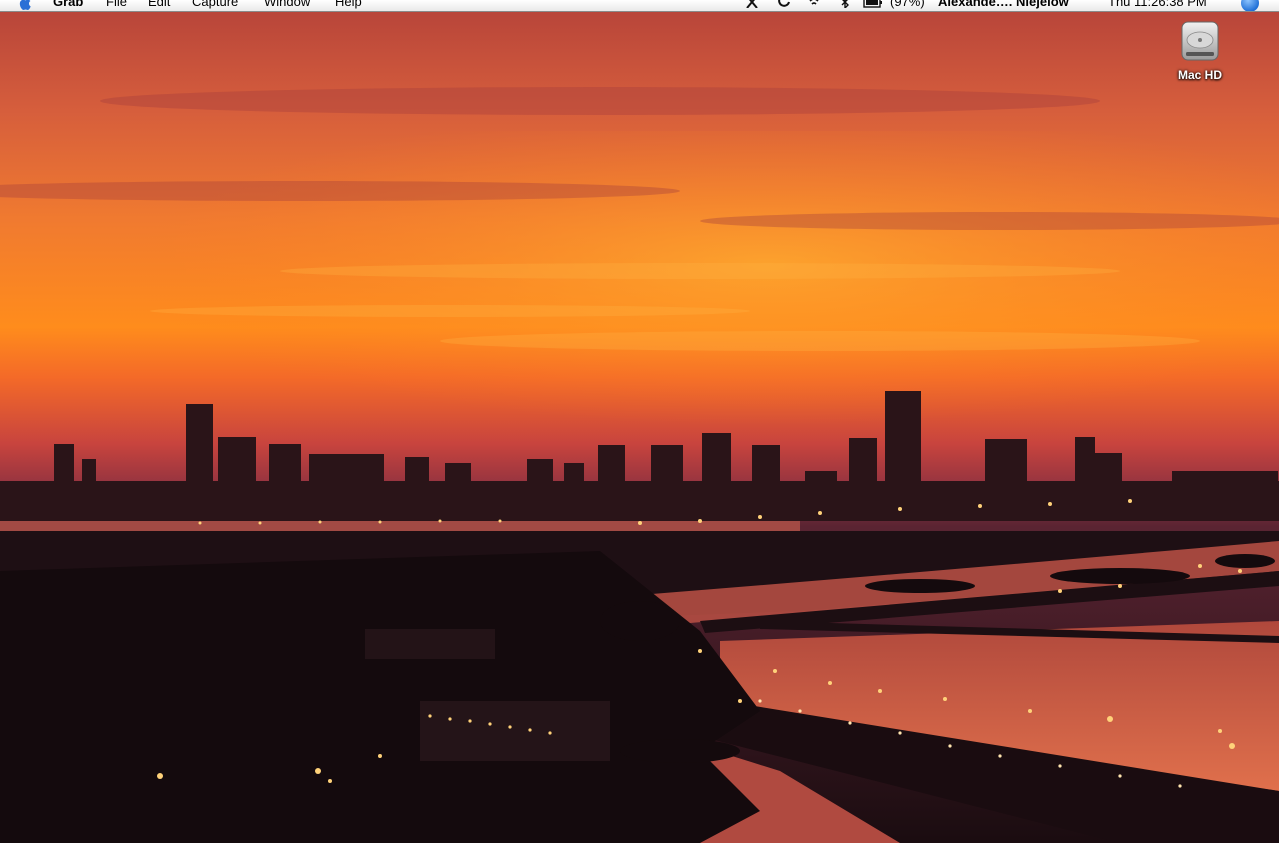 This screenshot has height=843, width=1279. Describe the element at coordinates (1157, 4) in the screenshot. I see `menu-clock: Thu 11:26:38 PM` at that location.